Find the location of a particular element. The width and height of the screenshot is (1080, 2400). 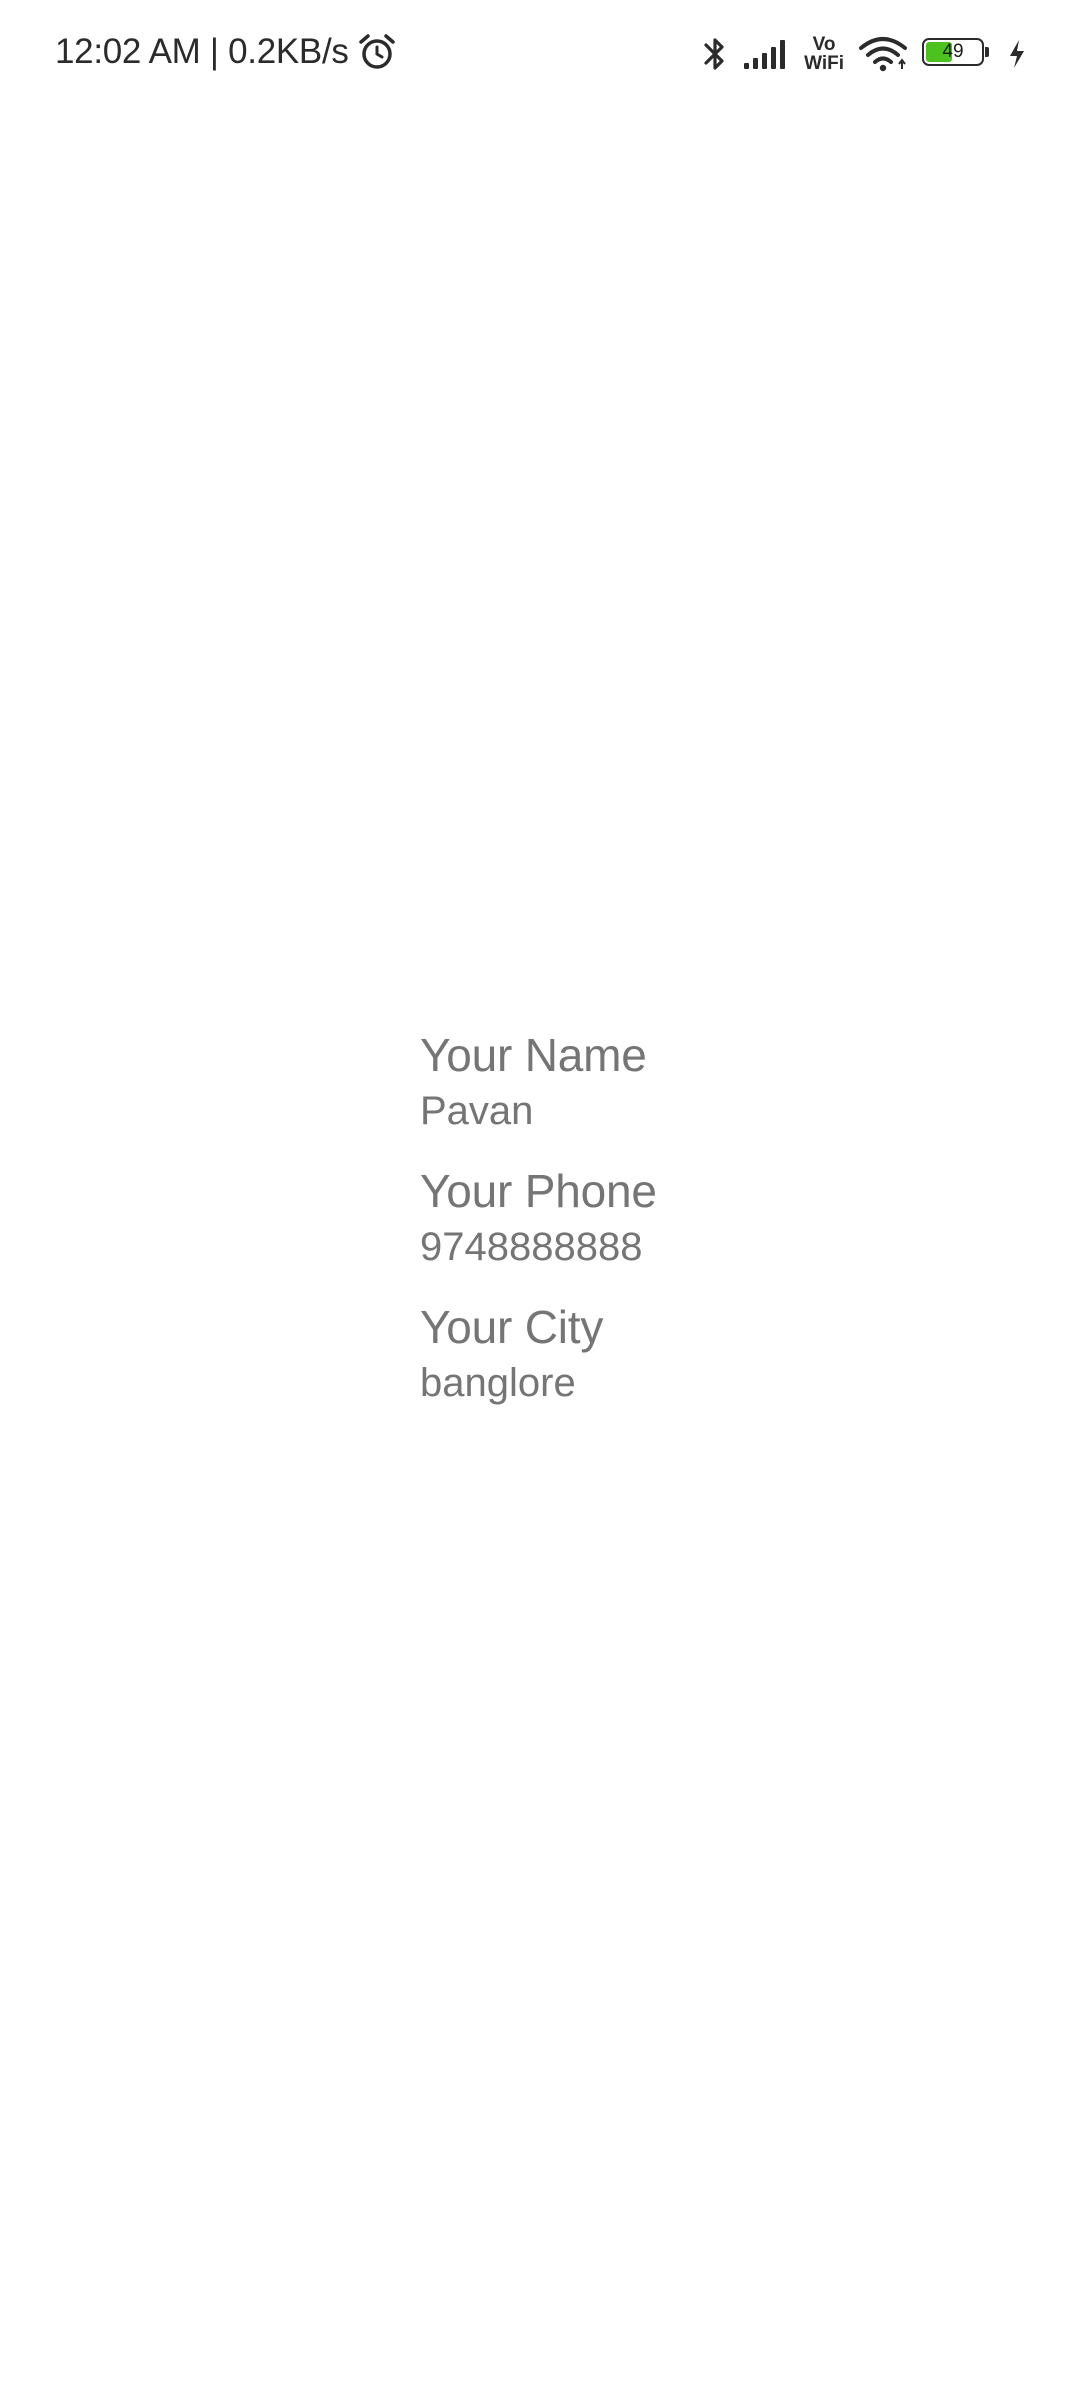

alarm-clock-icon is located at coordinates (376, 51).